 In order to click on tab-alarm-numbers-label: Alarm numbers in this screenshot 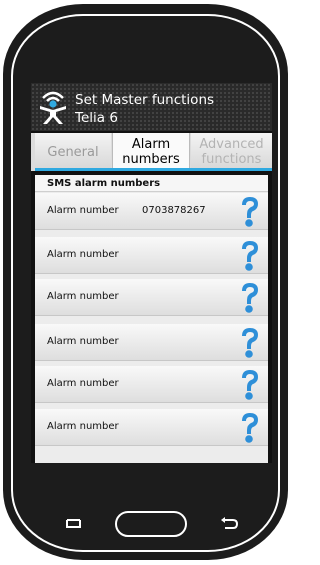, I will do `click(151, 152)`.